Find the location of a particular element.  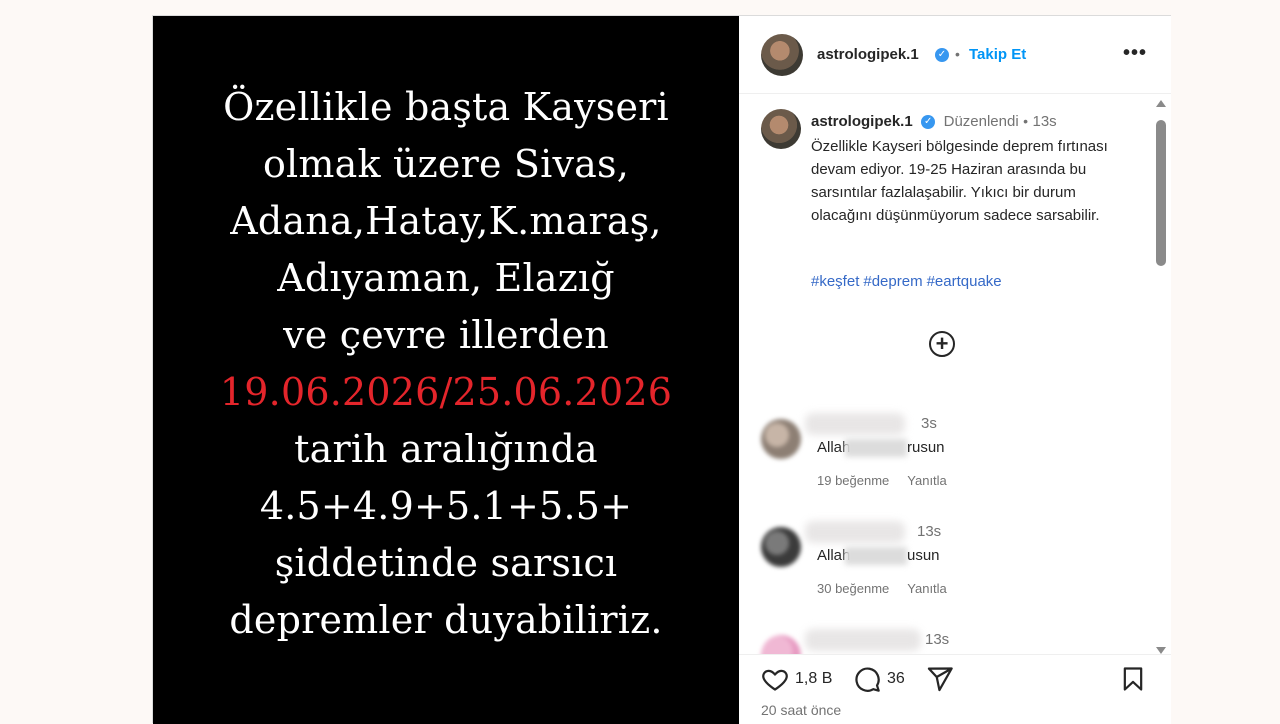

image-text-line: 4.5+4.9+5.1+5.5+ is located at coordinates (446, 506).